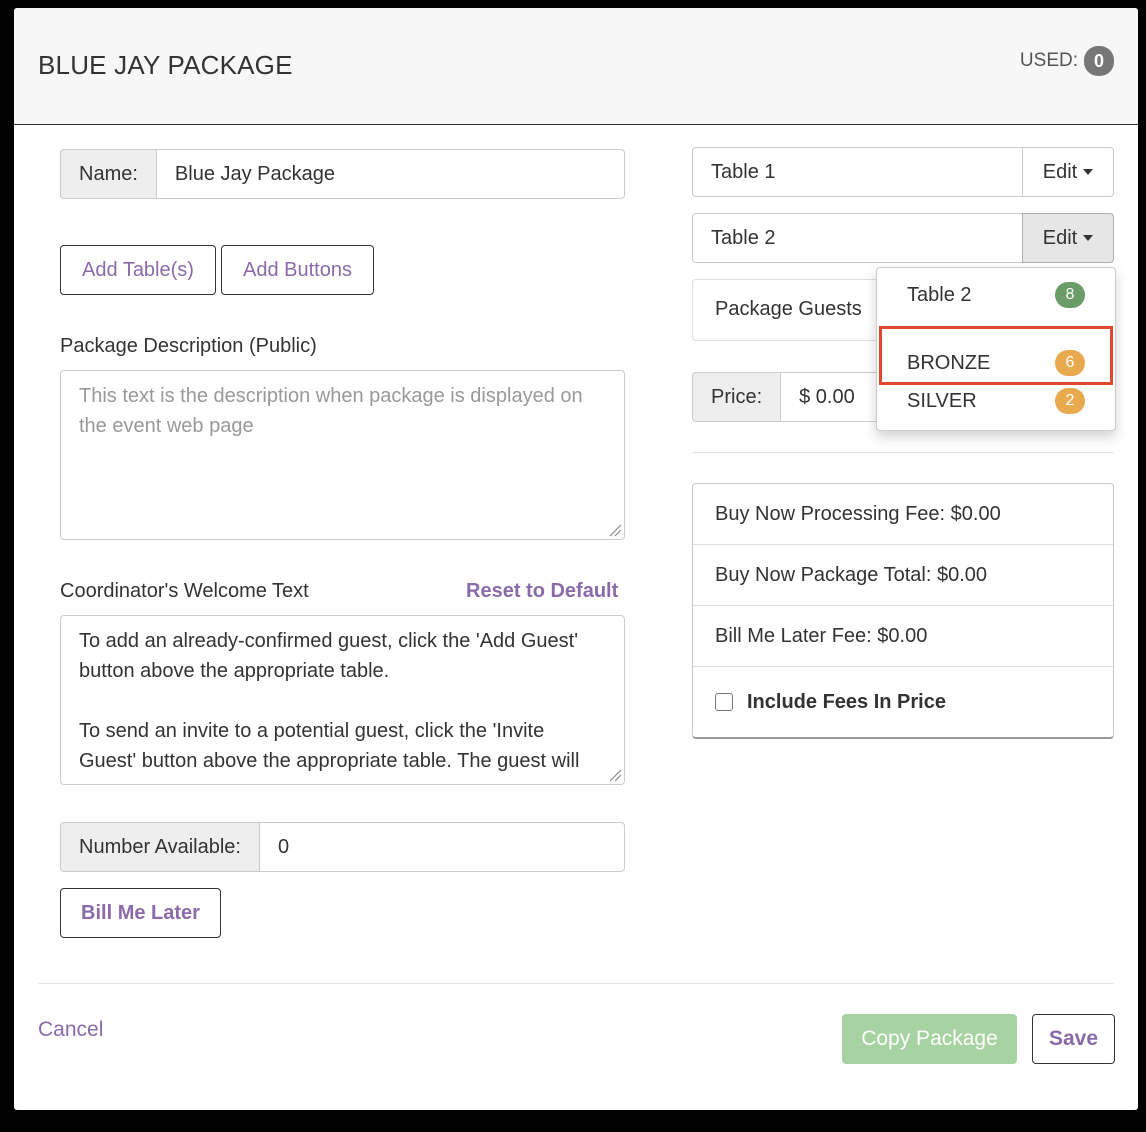 This screenshot has height=1132, width=1146. I want to click on dropdown-item-label: Table 2, so click(939, 294).